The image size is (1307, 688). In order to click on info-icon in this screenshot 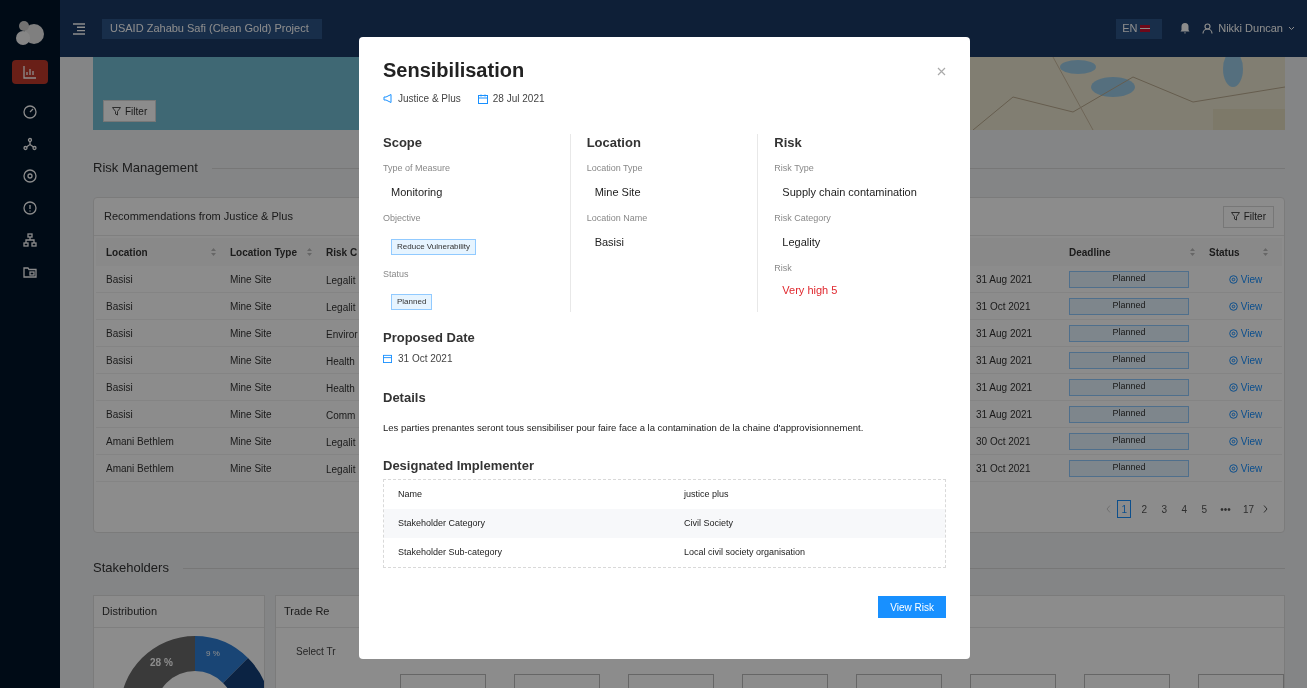, I will do `click(30, 208)`.